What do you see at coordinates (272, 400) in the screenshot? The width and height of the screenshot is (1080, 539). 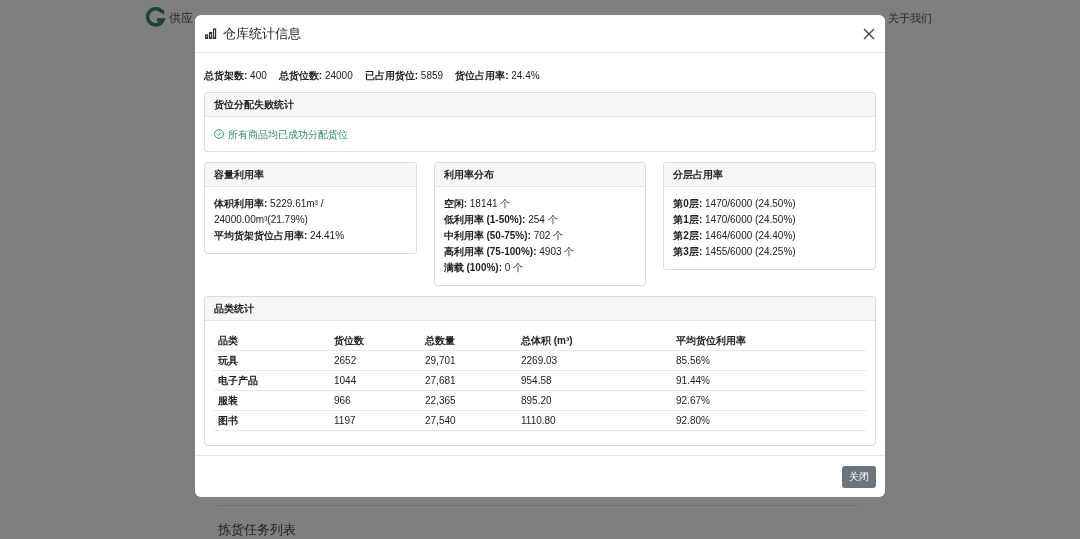 I see `table-cell: 服装` at bounding box center [272, 400].